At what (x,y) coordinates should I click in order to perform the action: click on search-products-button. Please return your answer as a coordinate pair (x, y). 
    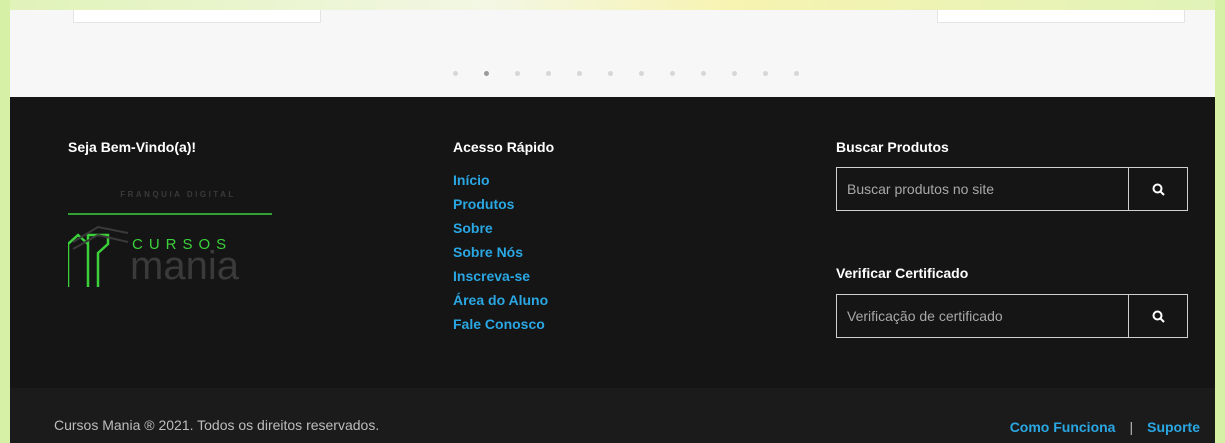
    Looking at the image, I should click on (1157, 189).